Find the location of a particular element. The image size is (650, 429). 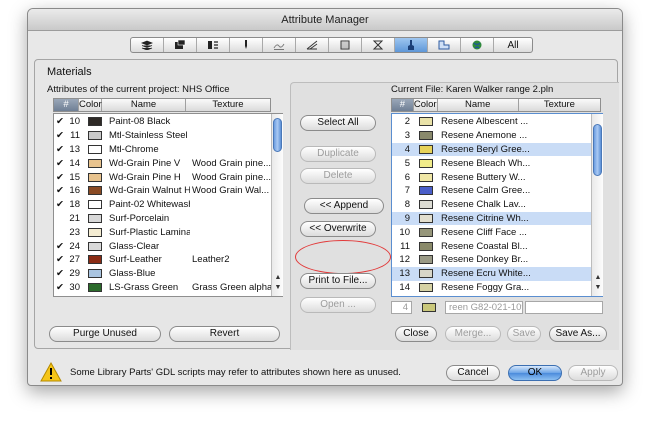

list-item: ✔ 24 Glass-Clear is located at coordinates (163, 246).